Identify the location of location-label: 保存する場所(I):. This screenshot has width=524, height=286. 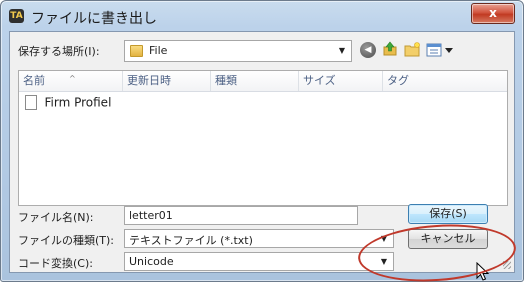
(59, 51).